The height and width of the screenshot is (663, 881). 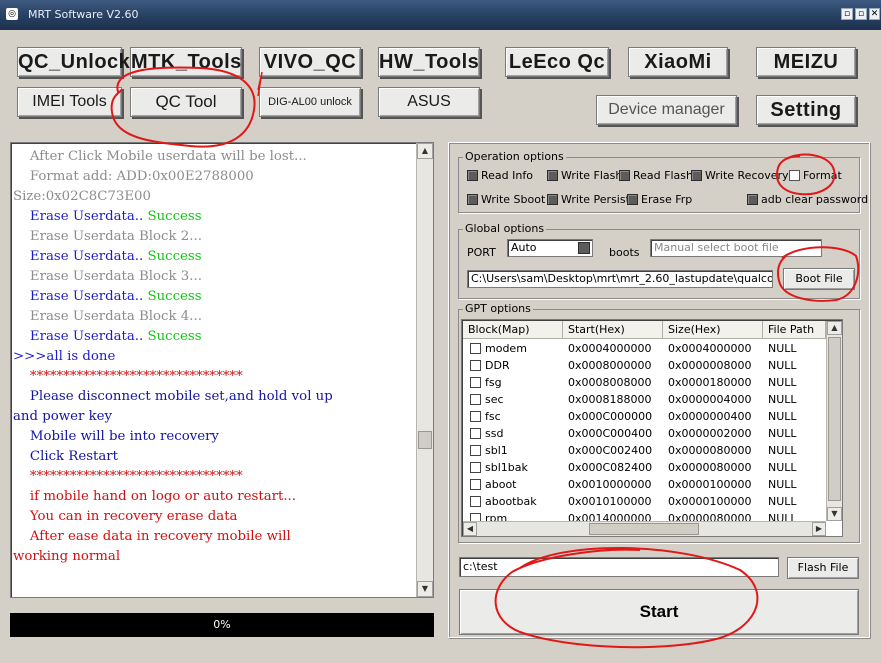 What do you see at coordinates (513, 199) in the screenshot?
I see `write-sboot-label: Write Sboot` at bounding box center [513, 199].